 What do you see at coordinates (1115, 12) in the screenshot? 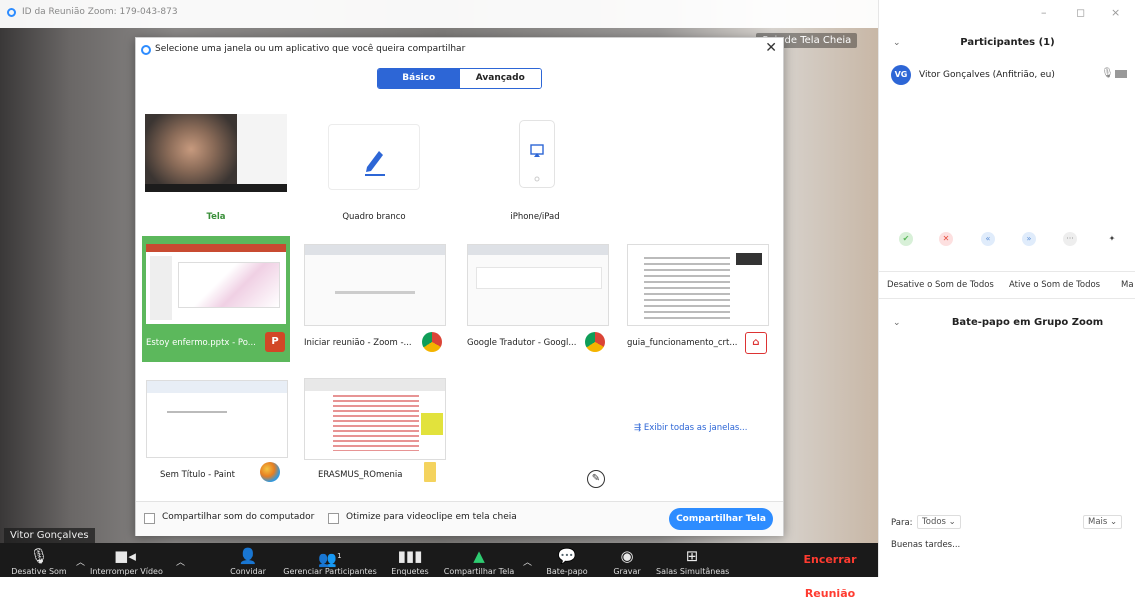
I see `close-window-icon: ×` at bounding box center [1115, 12].